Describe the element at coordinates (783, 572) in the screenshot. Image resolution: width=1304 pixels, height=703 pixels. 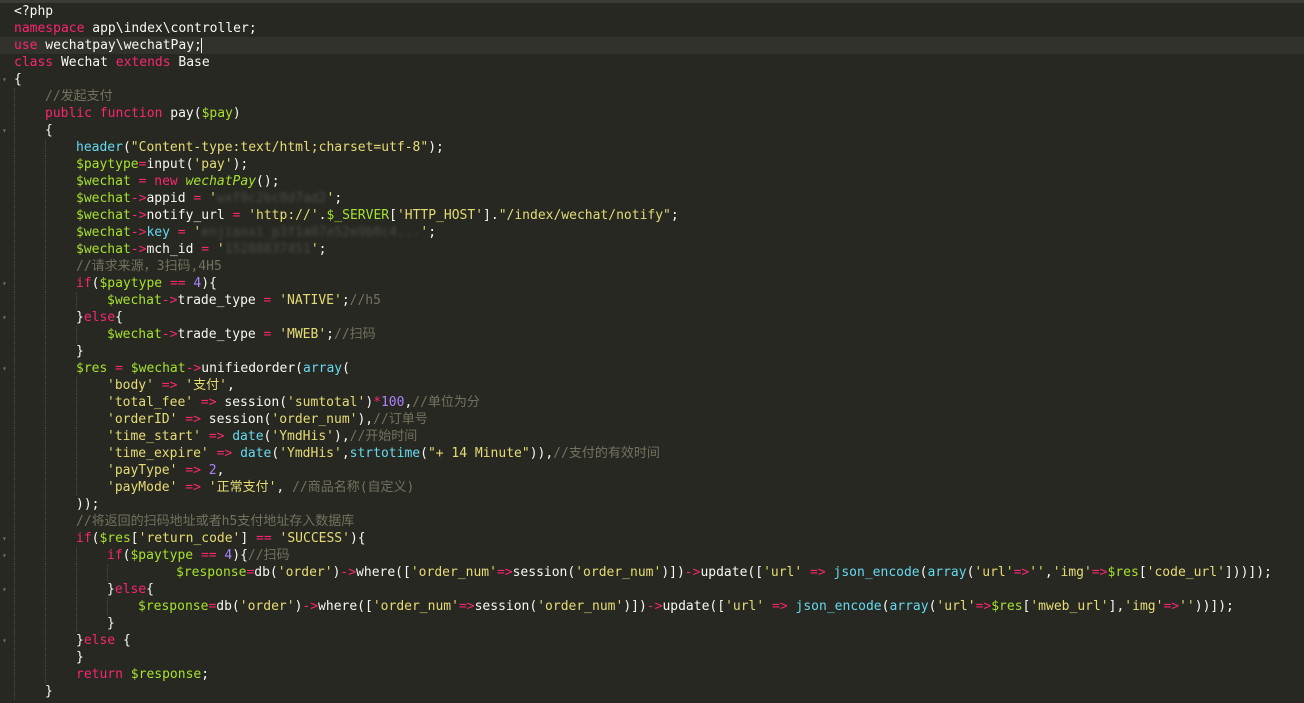
I see `code-token: 'url'` at that location.